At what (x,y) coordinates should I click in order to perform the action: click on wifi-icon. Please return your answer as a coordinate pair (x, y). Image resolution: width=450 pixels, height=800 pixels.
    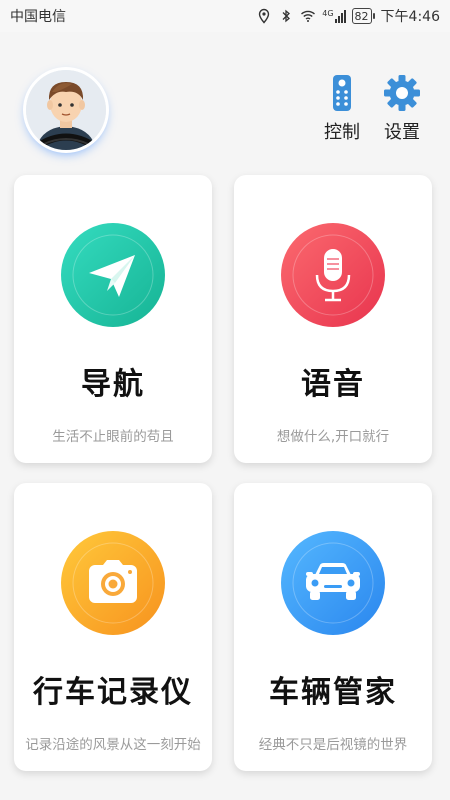
    Looking at the image, I should click on (308, 16).